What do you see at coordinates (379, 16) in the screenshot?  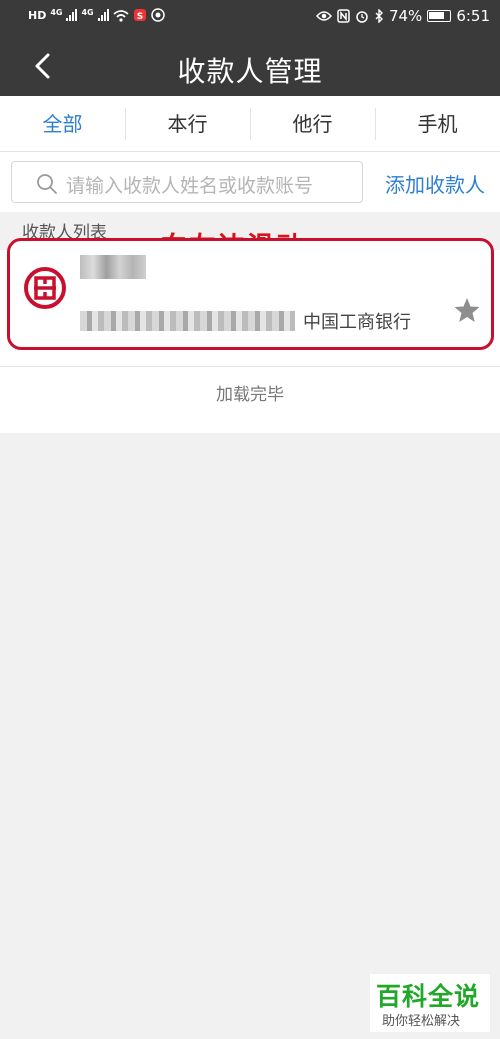 I see `bluetooth-icon` at bounding box center [379, 16].